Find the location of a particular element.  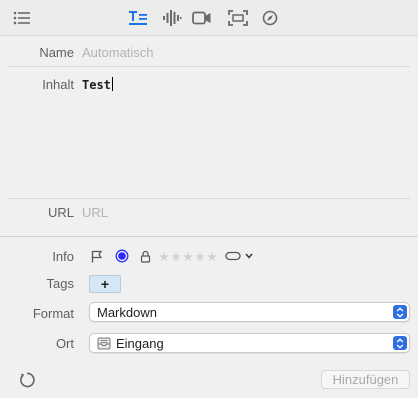

name-label: Name is located at coordinates (56, 52).